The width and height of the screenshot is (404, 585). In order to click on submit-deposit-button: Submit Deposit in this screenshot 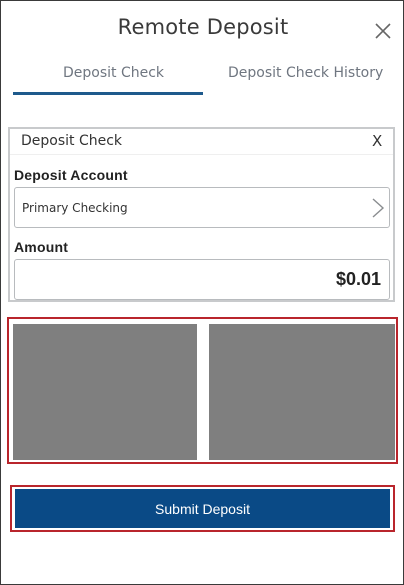, I will do `click(202, 508)`.